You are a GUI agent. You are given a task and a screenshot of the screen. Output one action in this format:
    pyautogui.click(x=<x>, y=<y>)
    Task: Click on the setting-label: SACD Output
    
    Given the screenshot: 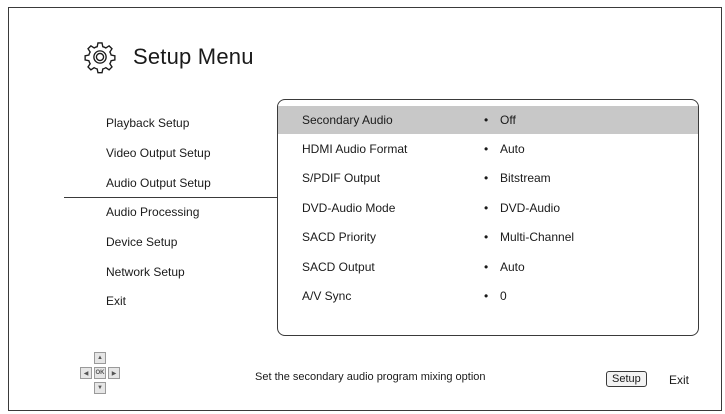 What is the action you would take?
    pyautogui.click(x=338, y=267)
    